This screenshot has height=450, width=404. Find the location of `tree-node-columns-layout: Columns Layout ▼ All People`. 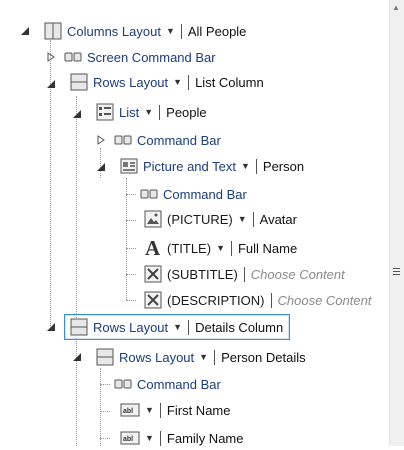

tree-node-columns-layout: Columns Layout ▼ All People is located at coordinates (145, 31).